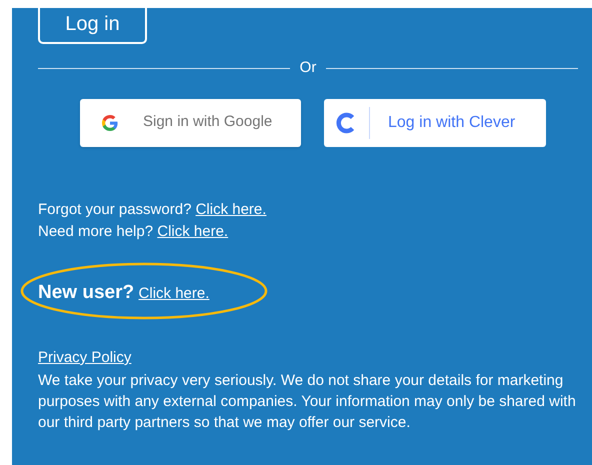  I want to click on help-text: Need more help? Click here., so click(133, 232).